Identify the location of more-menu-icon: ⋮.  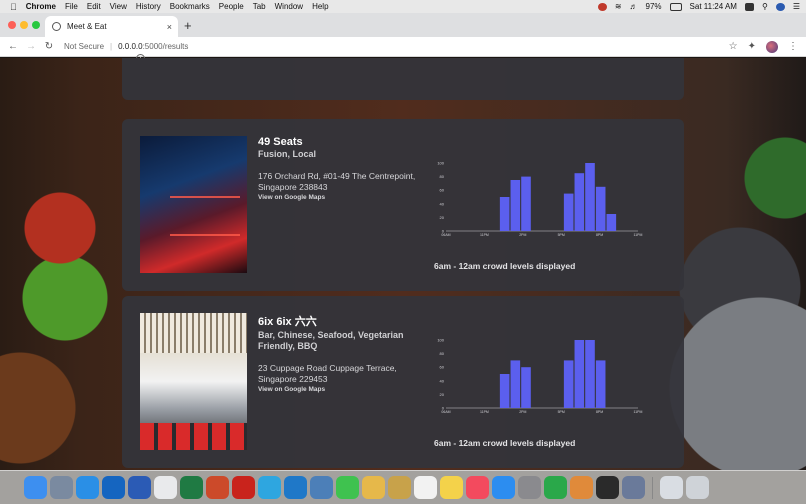
(793, 46).